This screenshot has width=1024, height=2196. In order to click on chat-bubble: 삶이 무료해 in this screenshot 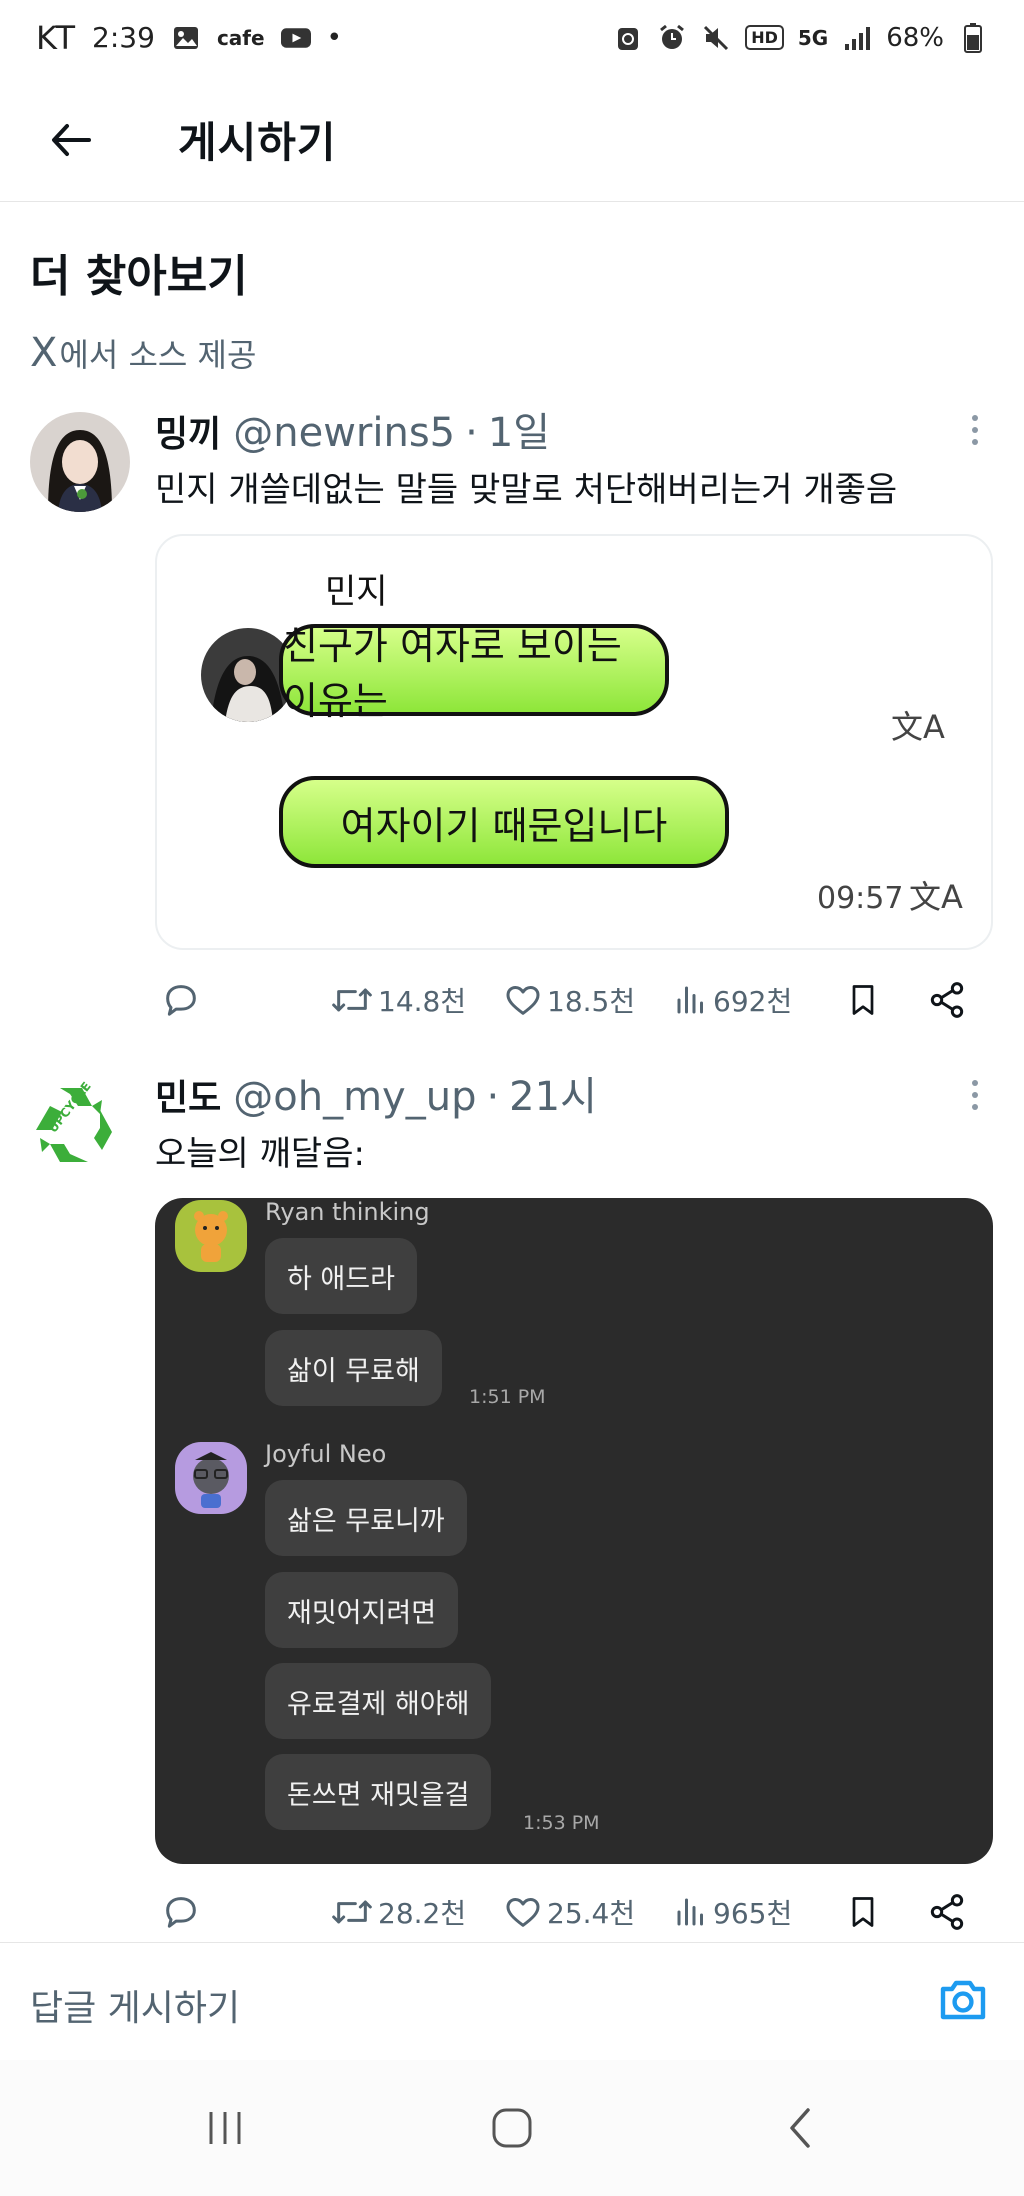, I will do `click(353, 1368)`.